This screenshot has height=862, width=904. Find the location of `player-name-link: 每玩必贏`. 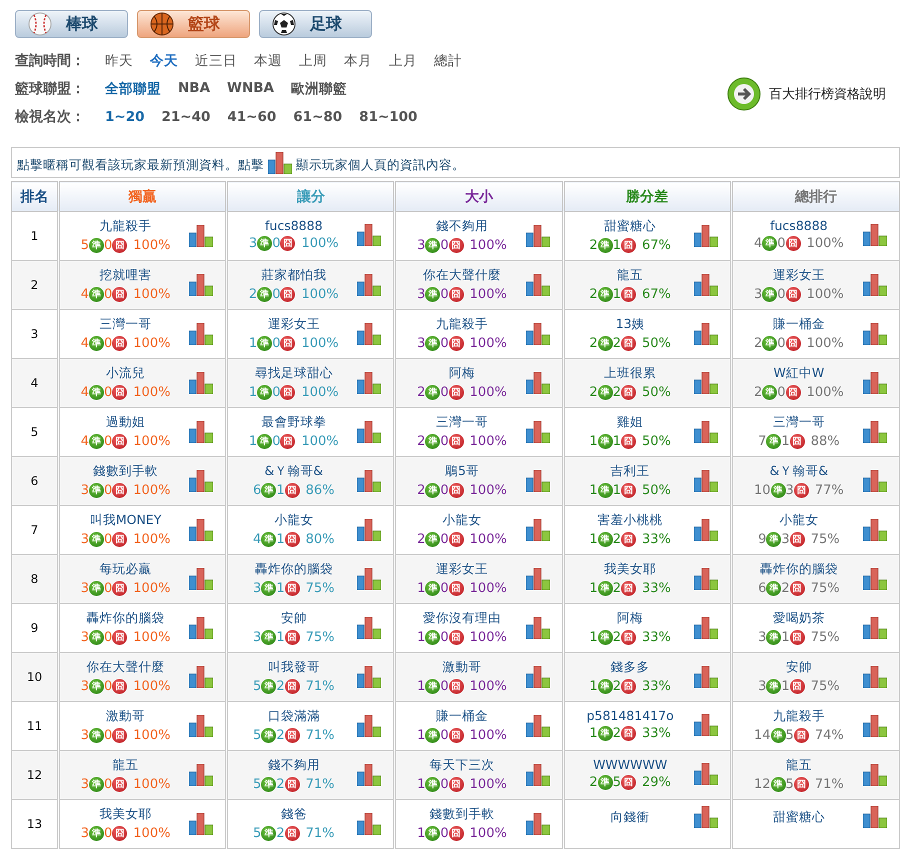

player-name-link: 每玩必贏 is located at coordinates (126, 569).